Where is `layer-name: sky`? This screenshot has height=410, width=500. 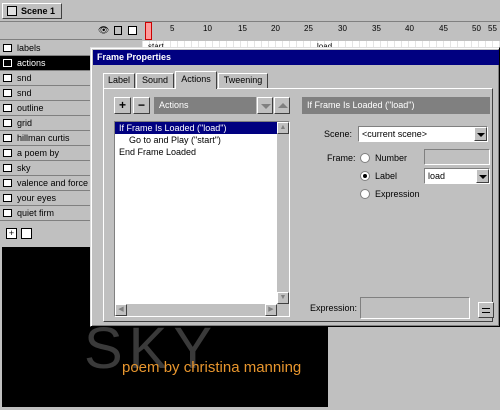
layer-name: sky is located at coordinates (24, 168).